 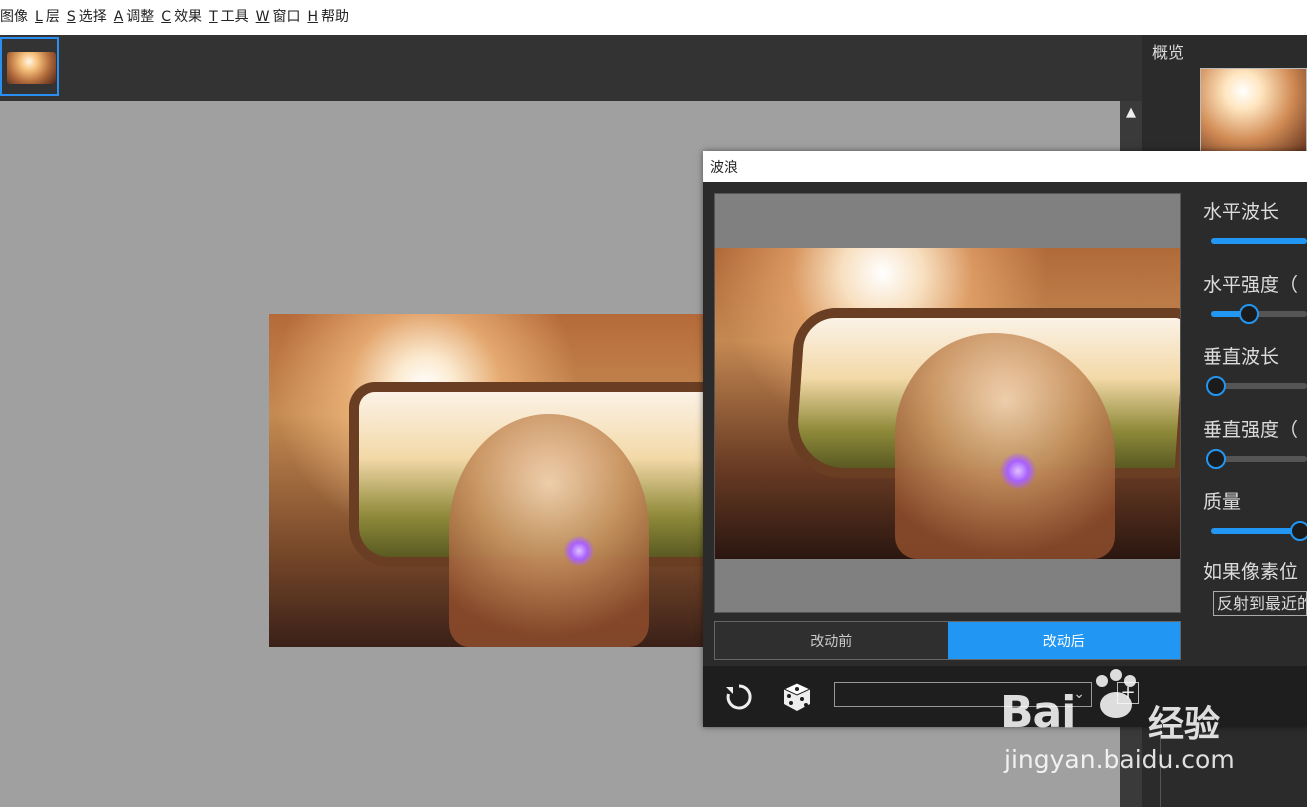 I want to click on menu-tools: T 工具, so click(x=232, y=17).